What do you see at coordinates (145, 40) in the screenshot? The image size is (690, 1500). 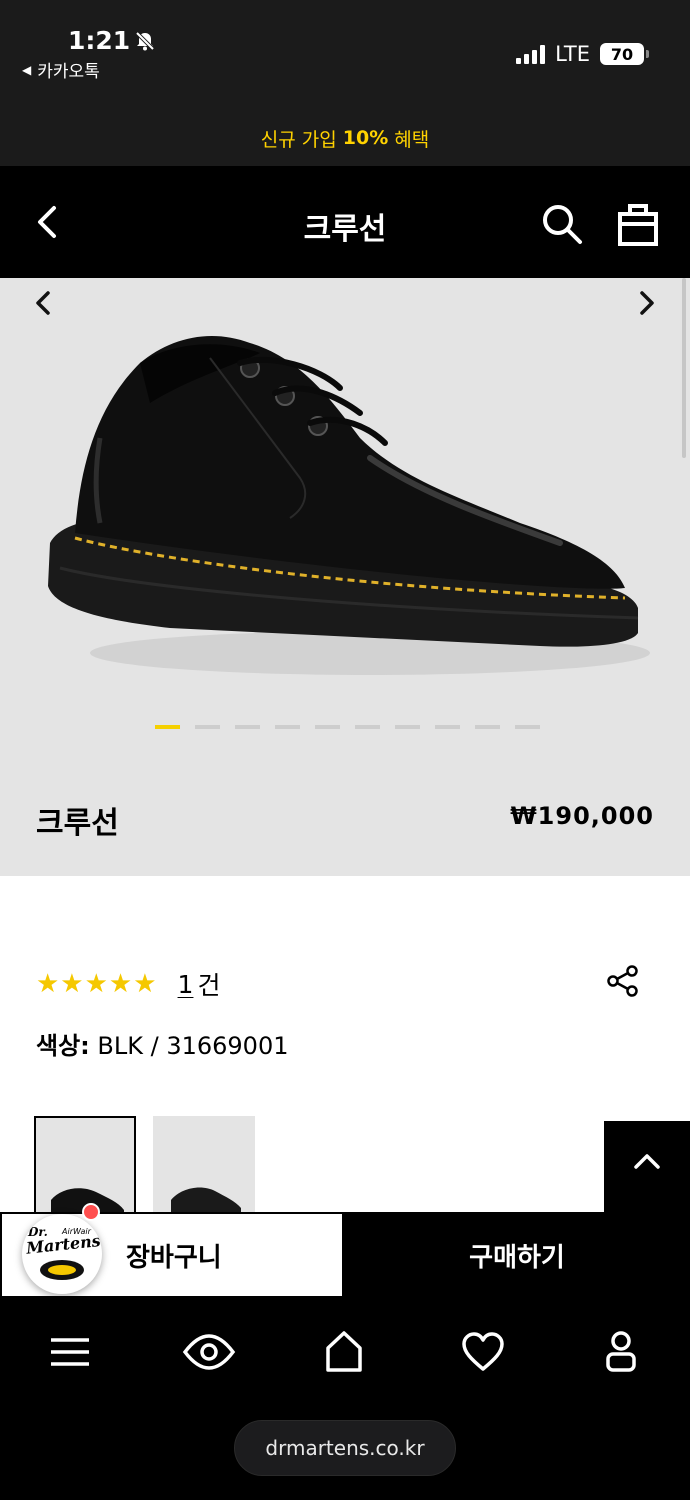 I see `bell-muted-icon` at bounding box center [145, 40].